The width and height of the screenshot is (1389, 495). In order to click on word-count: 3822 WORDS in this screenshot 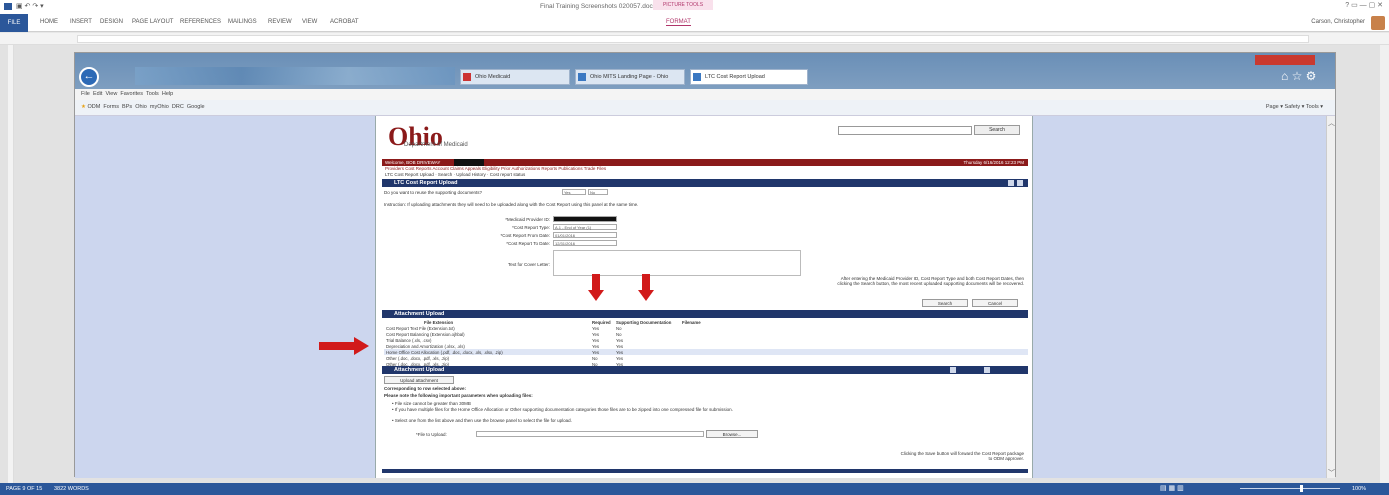, I will do `click(71, 489)`.